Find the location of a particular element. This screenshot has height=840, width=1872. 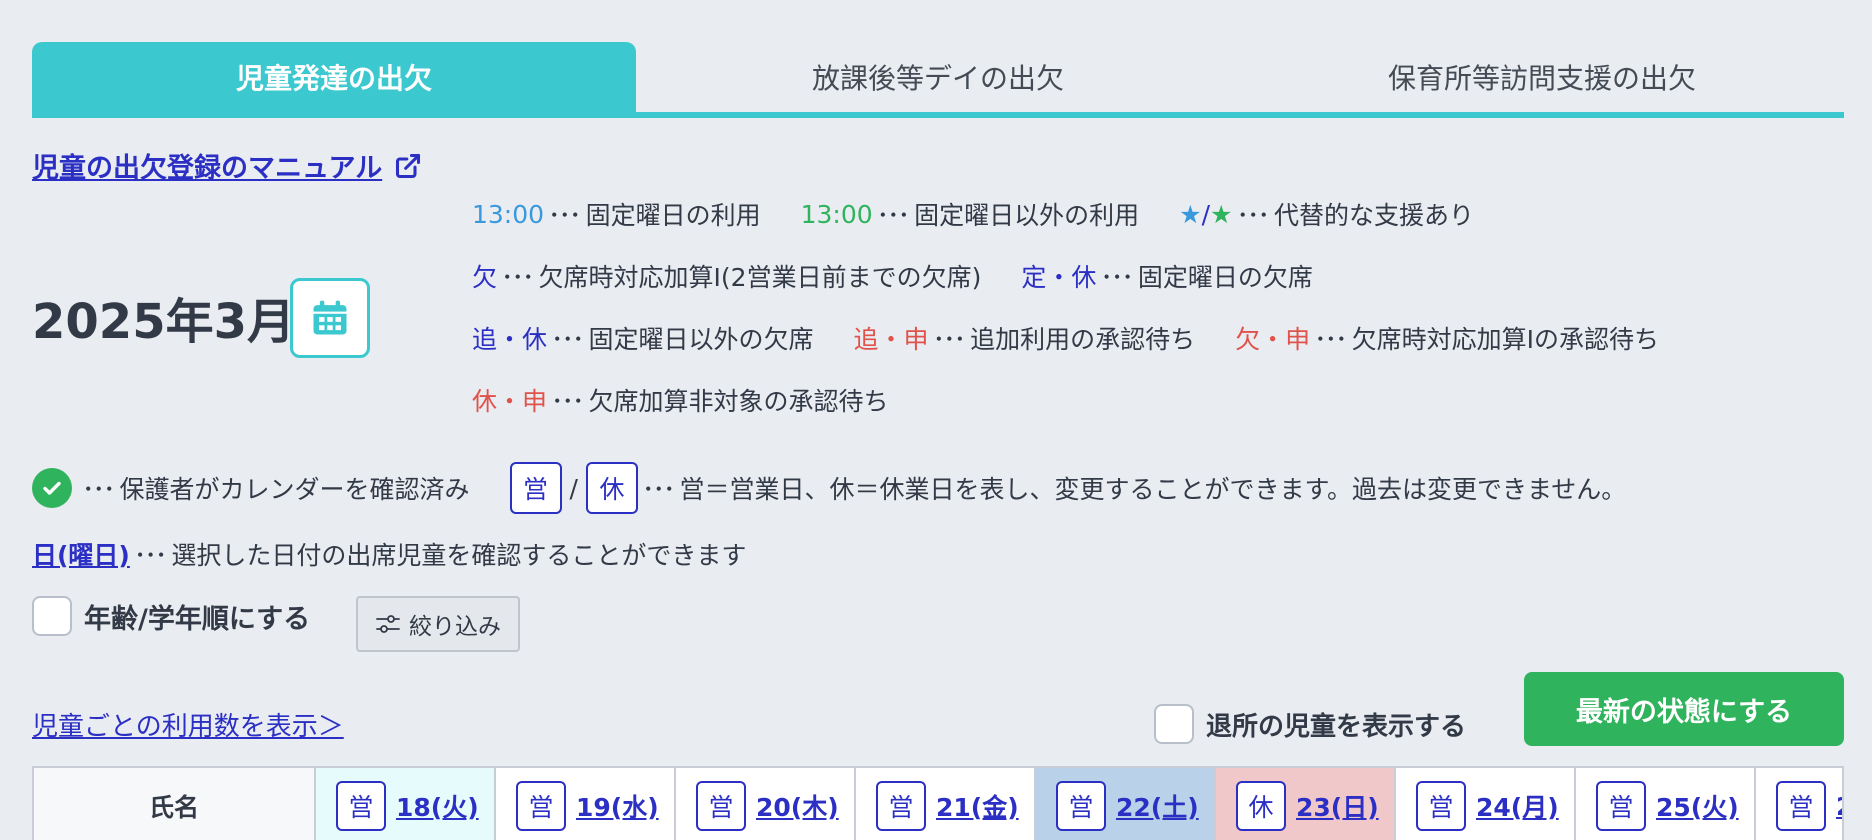

day-column-header: 営 21(金) is located at coordinates (946, 804).